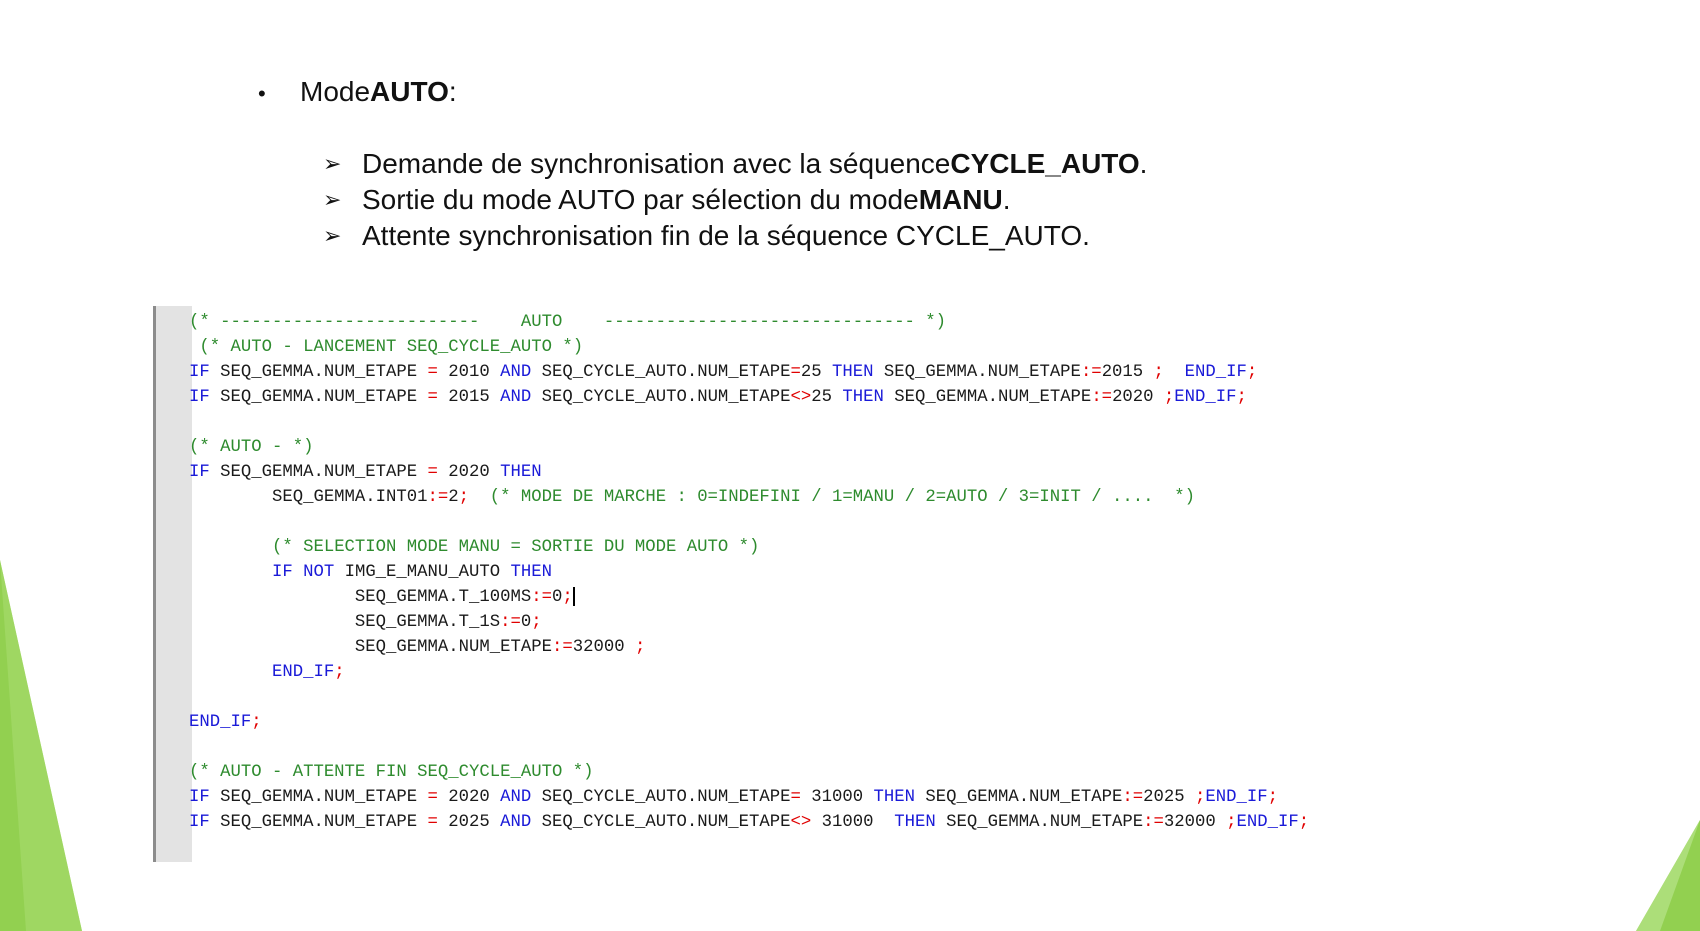  I want to click on code-keyword: IF NOT, so click(303, 572).